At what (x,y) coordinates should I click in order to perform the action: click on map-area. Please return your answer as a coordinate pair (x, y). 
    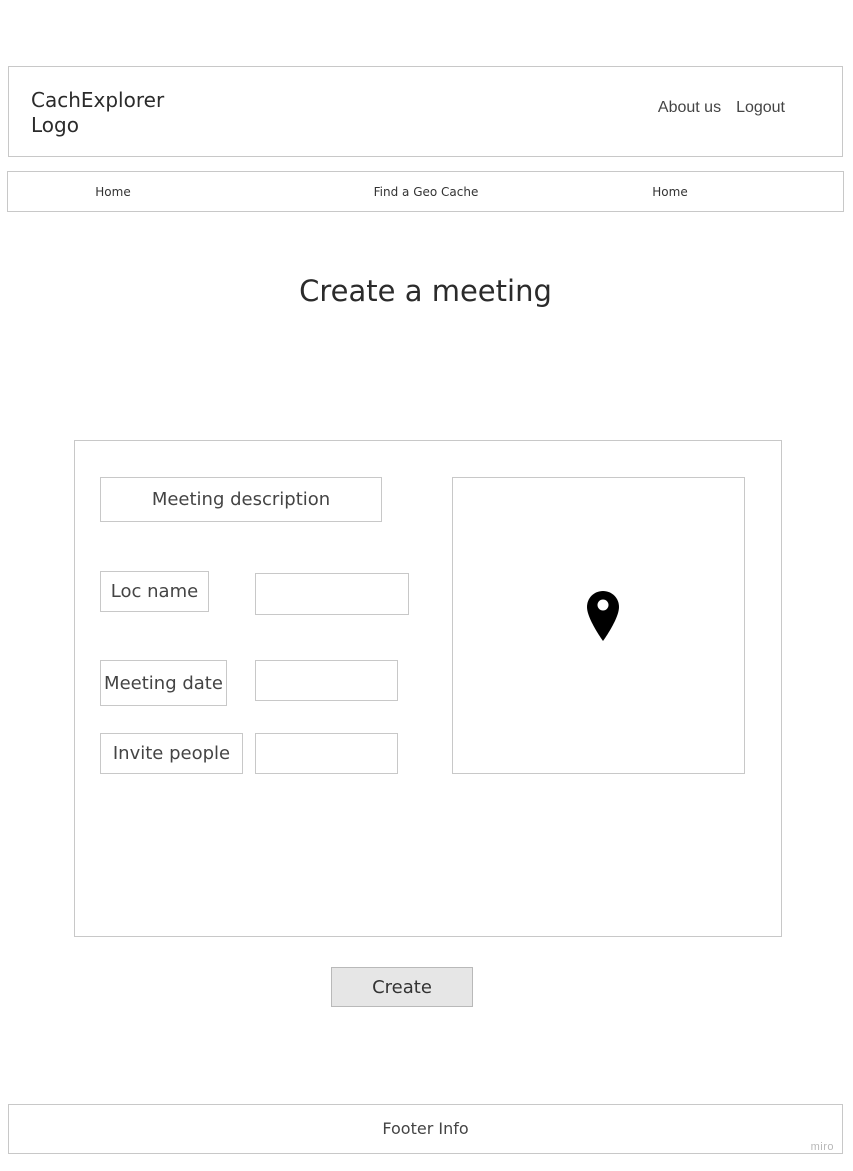
    Looking at the image, I should click on (598, 625).